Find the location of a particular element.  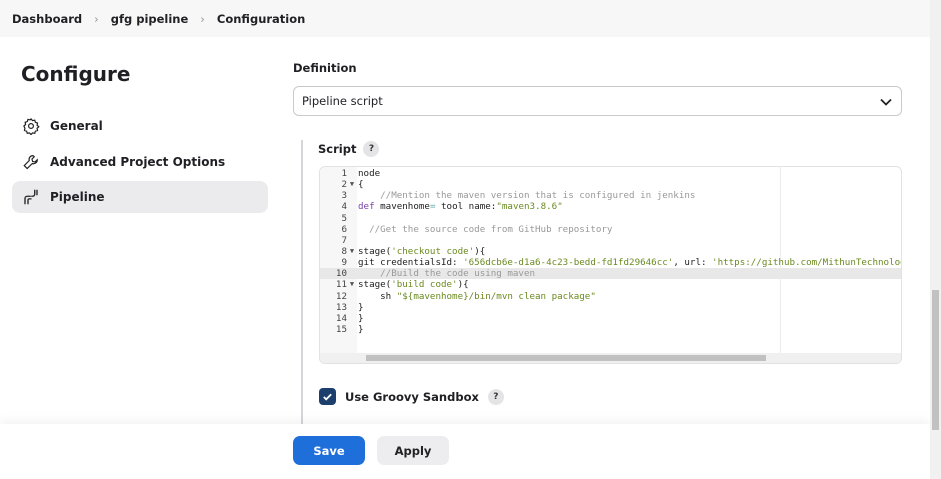

code-text: //Build the code using maven is located at coordinates (446, 273).